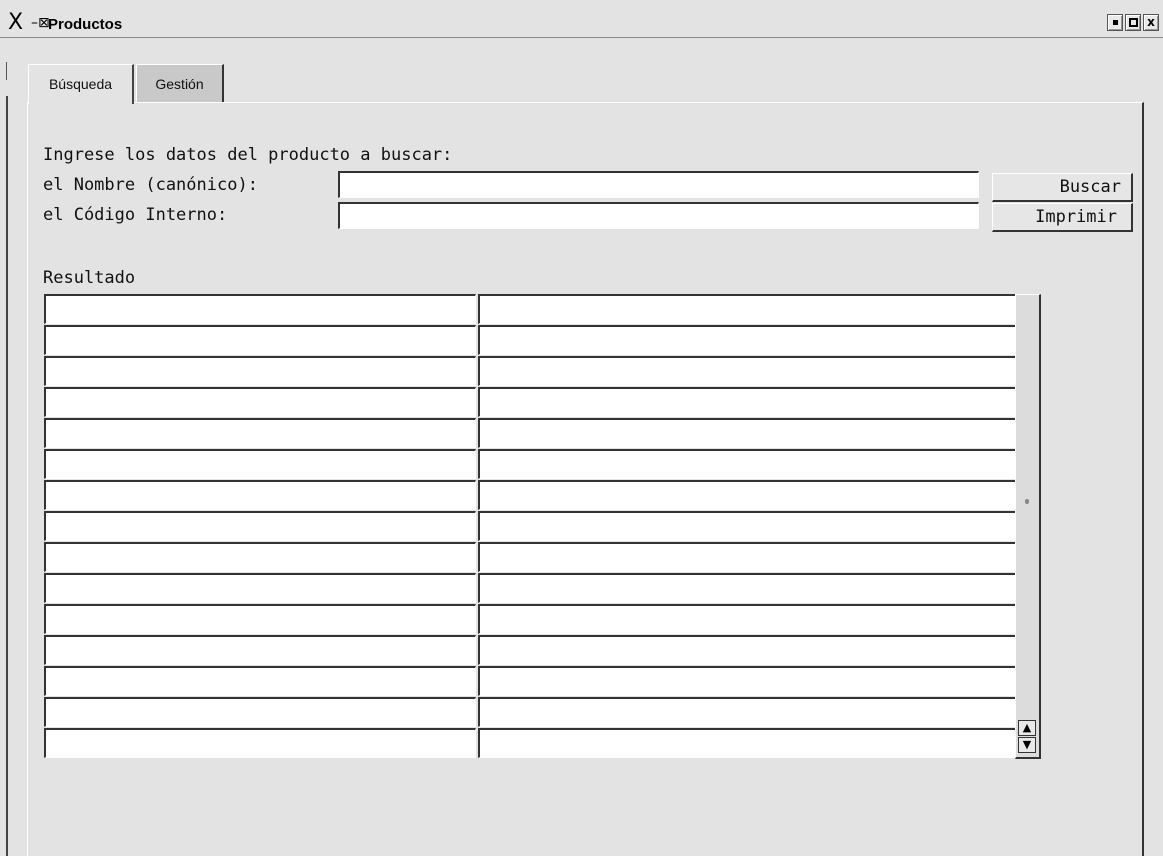 This screenshot has width=1163, height=856. Describe the element at coordinates (150, 185) in the screenshot. I see `name-label: el Nombre (canónico):` at that location.